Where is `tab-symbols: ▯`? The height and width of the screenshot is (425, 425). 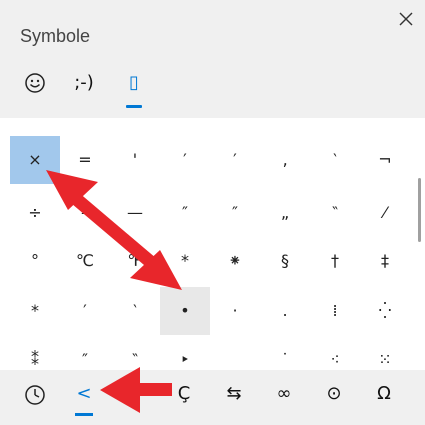
tab-symbols: ▯ is located at coordinates (134, 86).